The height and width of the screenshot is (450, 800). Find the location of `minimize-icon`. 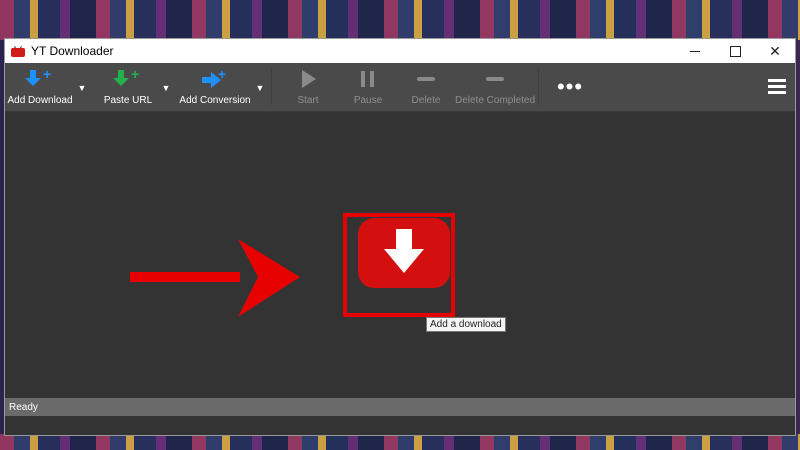

minimize-icon is located at coordinates (695, 51).